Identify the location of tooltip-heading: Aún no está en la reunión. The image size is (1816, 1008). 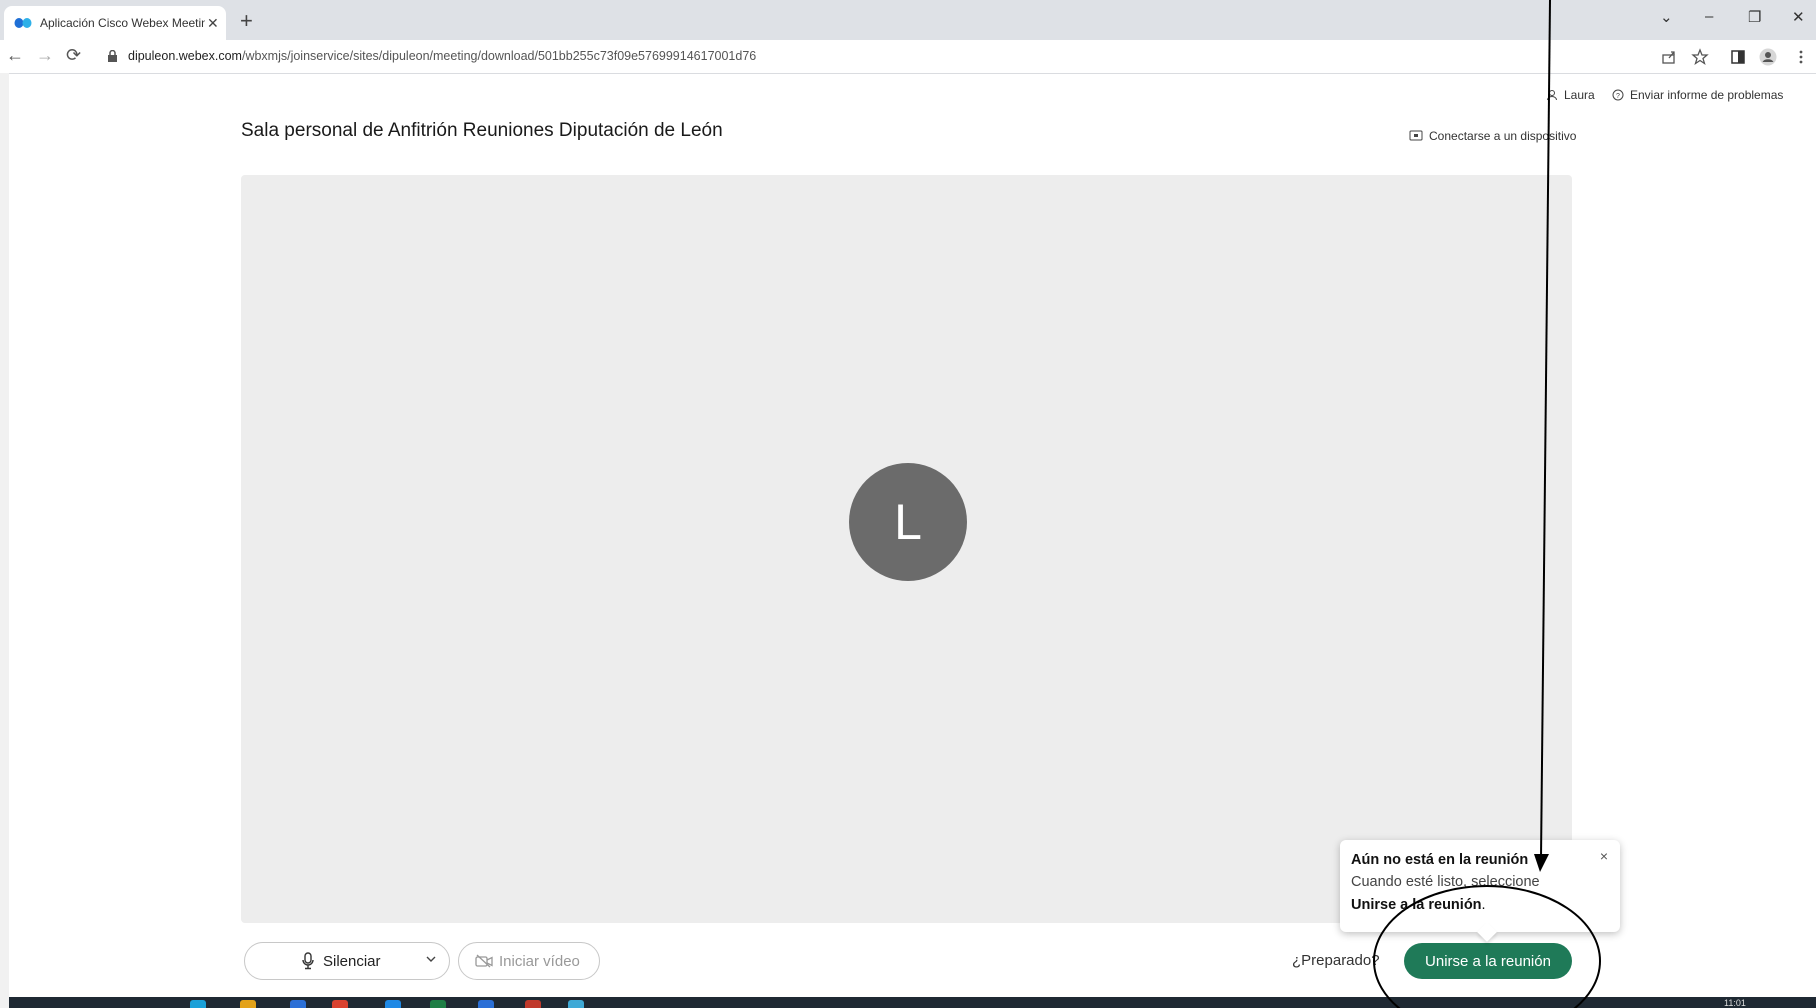
(1440, 860).